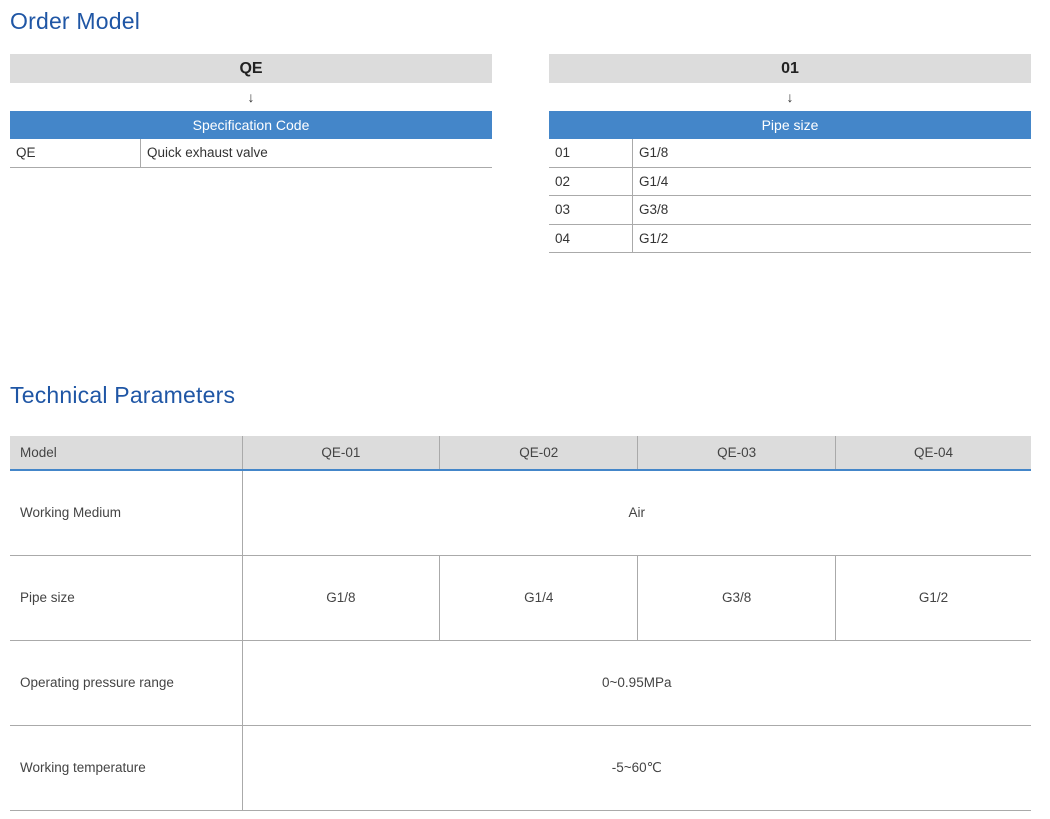  I want to click on pipe-size-value: G1/2, so click(933, 598).